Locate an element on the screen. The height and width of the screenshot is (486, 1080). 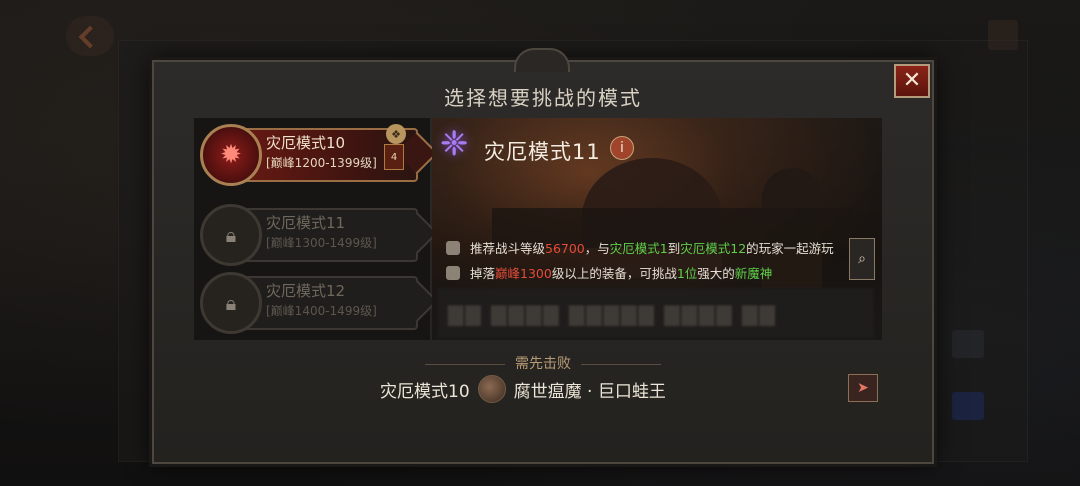
mode-range: [巅峰1200-1399级] is located at coordinates (321, 163).